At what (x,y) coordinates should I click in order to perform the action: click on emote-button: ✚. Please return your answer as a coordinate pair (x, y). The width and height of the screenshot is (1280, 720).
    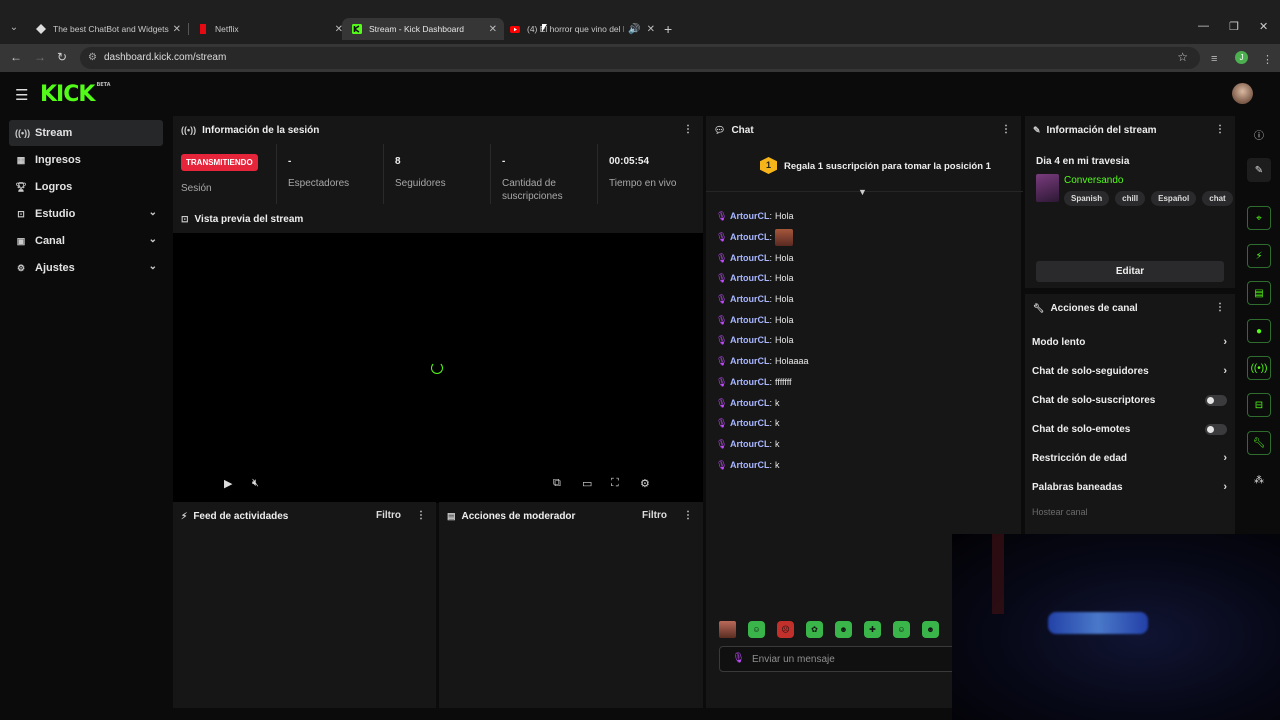
    Looking at the image, I should click on (872, 629).